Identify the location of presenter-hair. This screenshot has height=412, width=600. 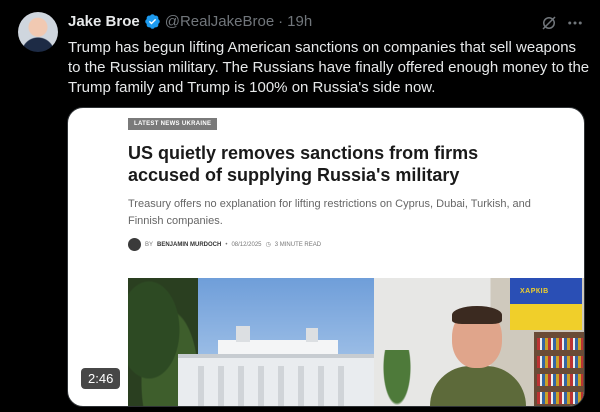
(477, 315).